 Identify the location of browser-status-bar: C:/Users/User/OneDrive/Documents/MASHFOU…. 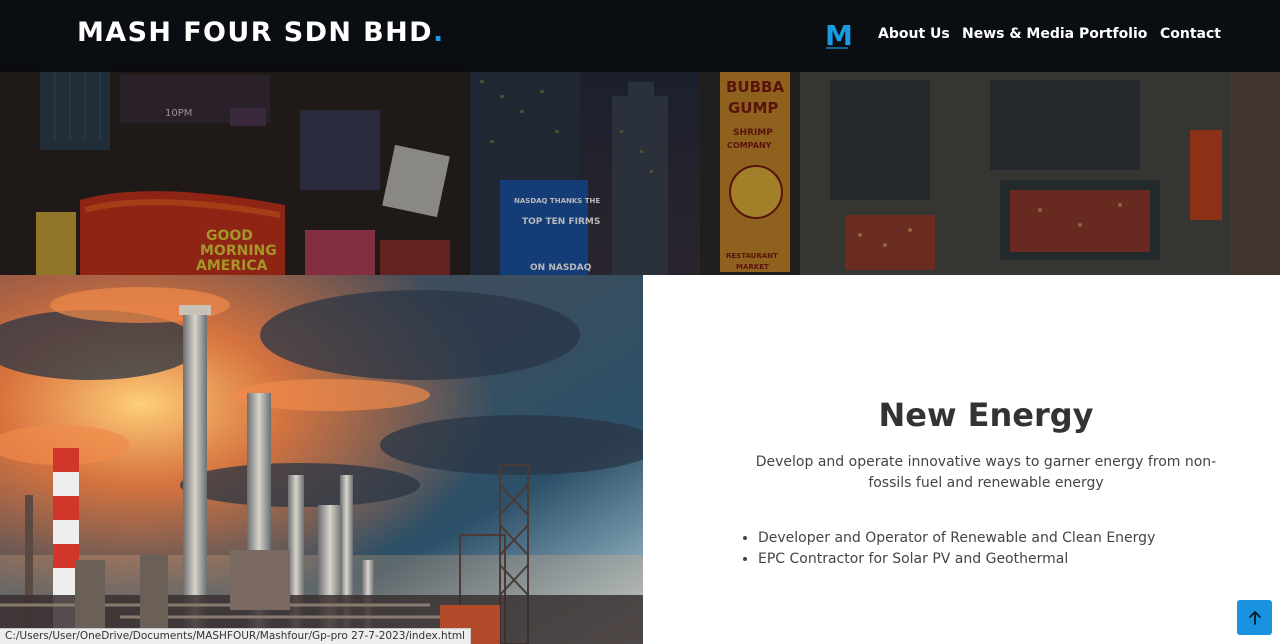
(235, 636).